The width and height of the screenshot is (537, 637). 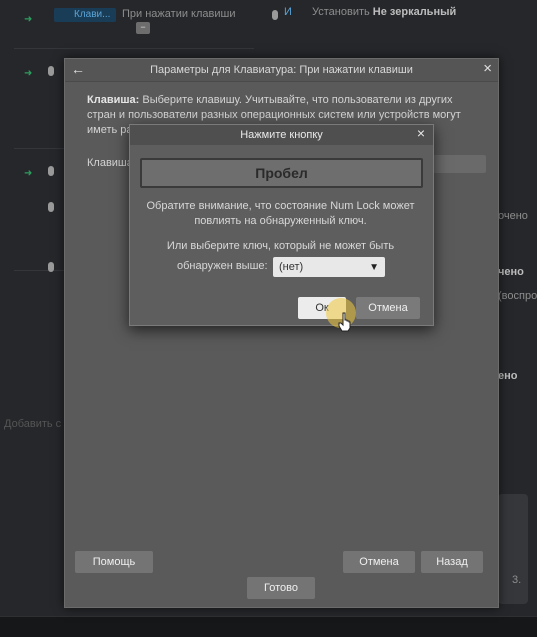 I want to click on modal-titlebar: Нажмите кнопку ×, so click(x=281, y=135).